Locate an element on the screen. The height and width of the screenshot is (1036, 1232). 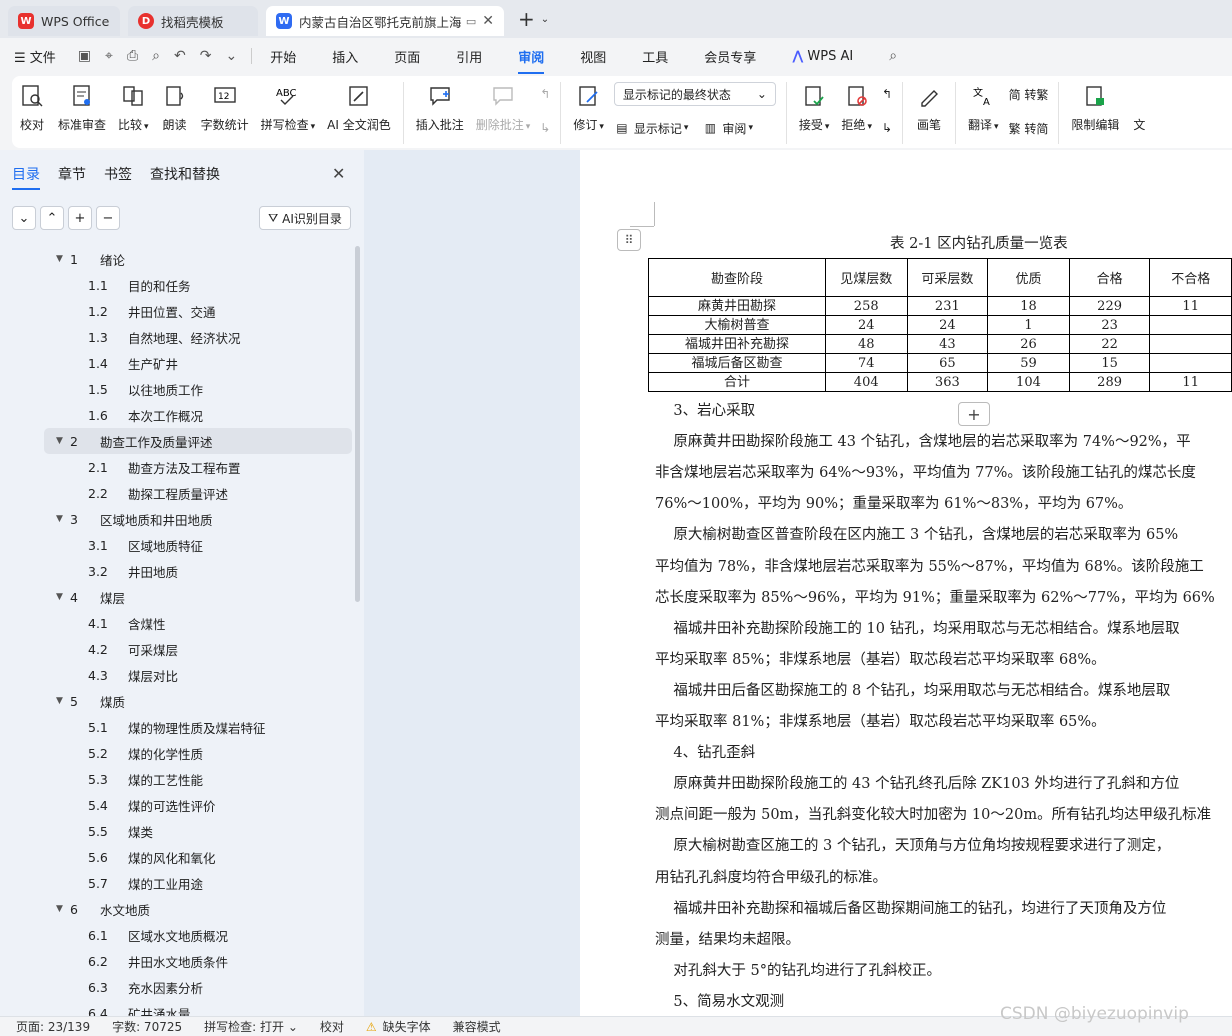
compare-button: 比较 ▾ is located at coordinates (133, 107).